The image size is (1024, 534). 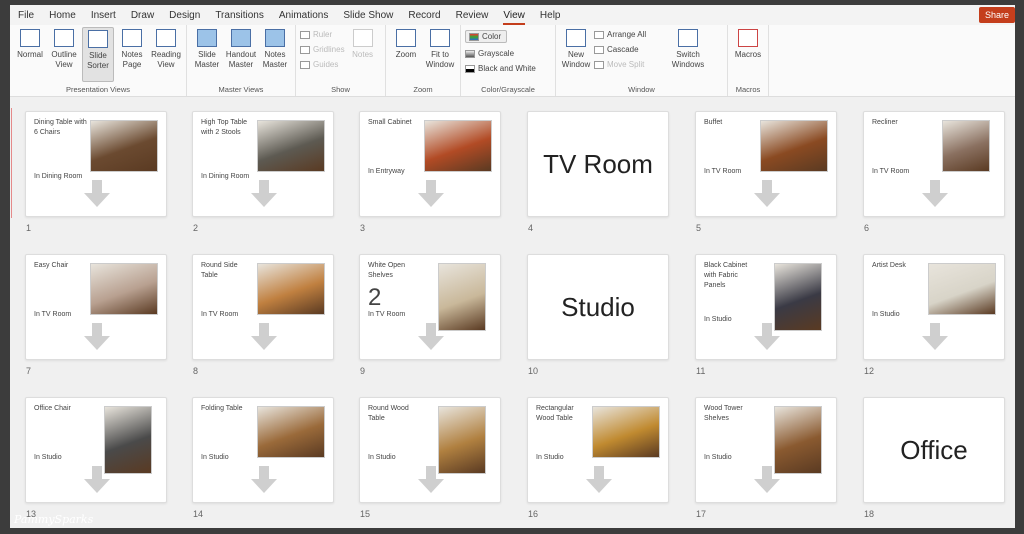 What do you see at coordinates (867, 228) in the screenshot?
I see `slide-number: 6` at bounding box center [867, 228].